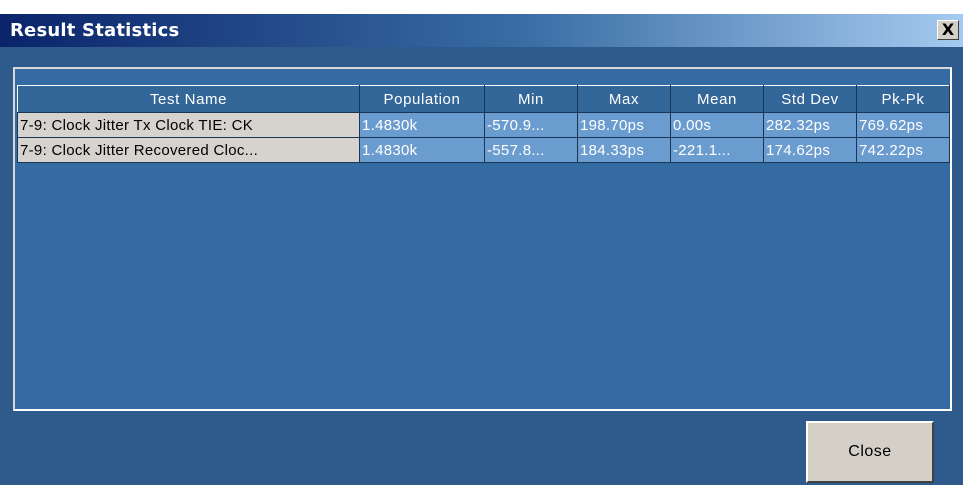 This screenshot has width=963, height=485. I want to click on column-header-std-dev: Std Dev, so click(810, 99).